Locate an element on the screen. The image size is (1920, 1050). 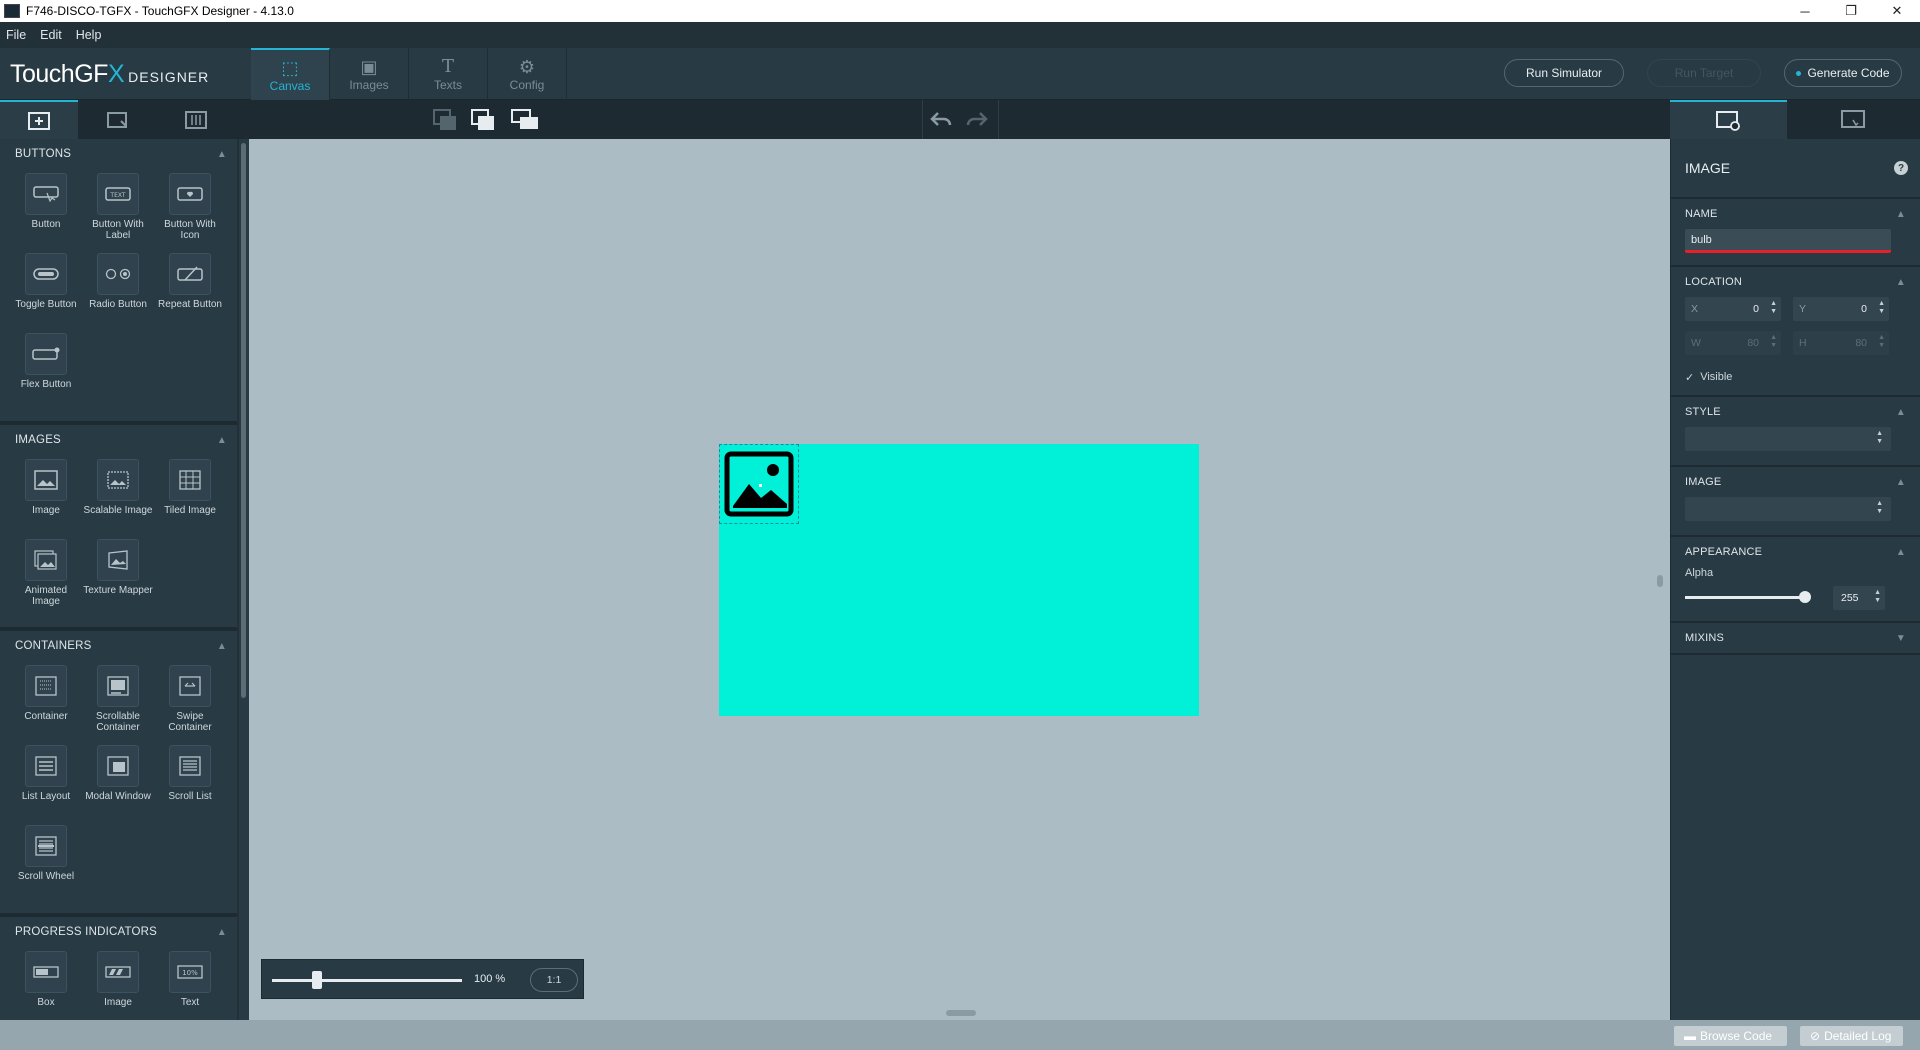
menu-help: Help is located at coordinates (90, 35).